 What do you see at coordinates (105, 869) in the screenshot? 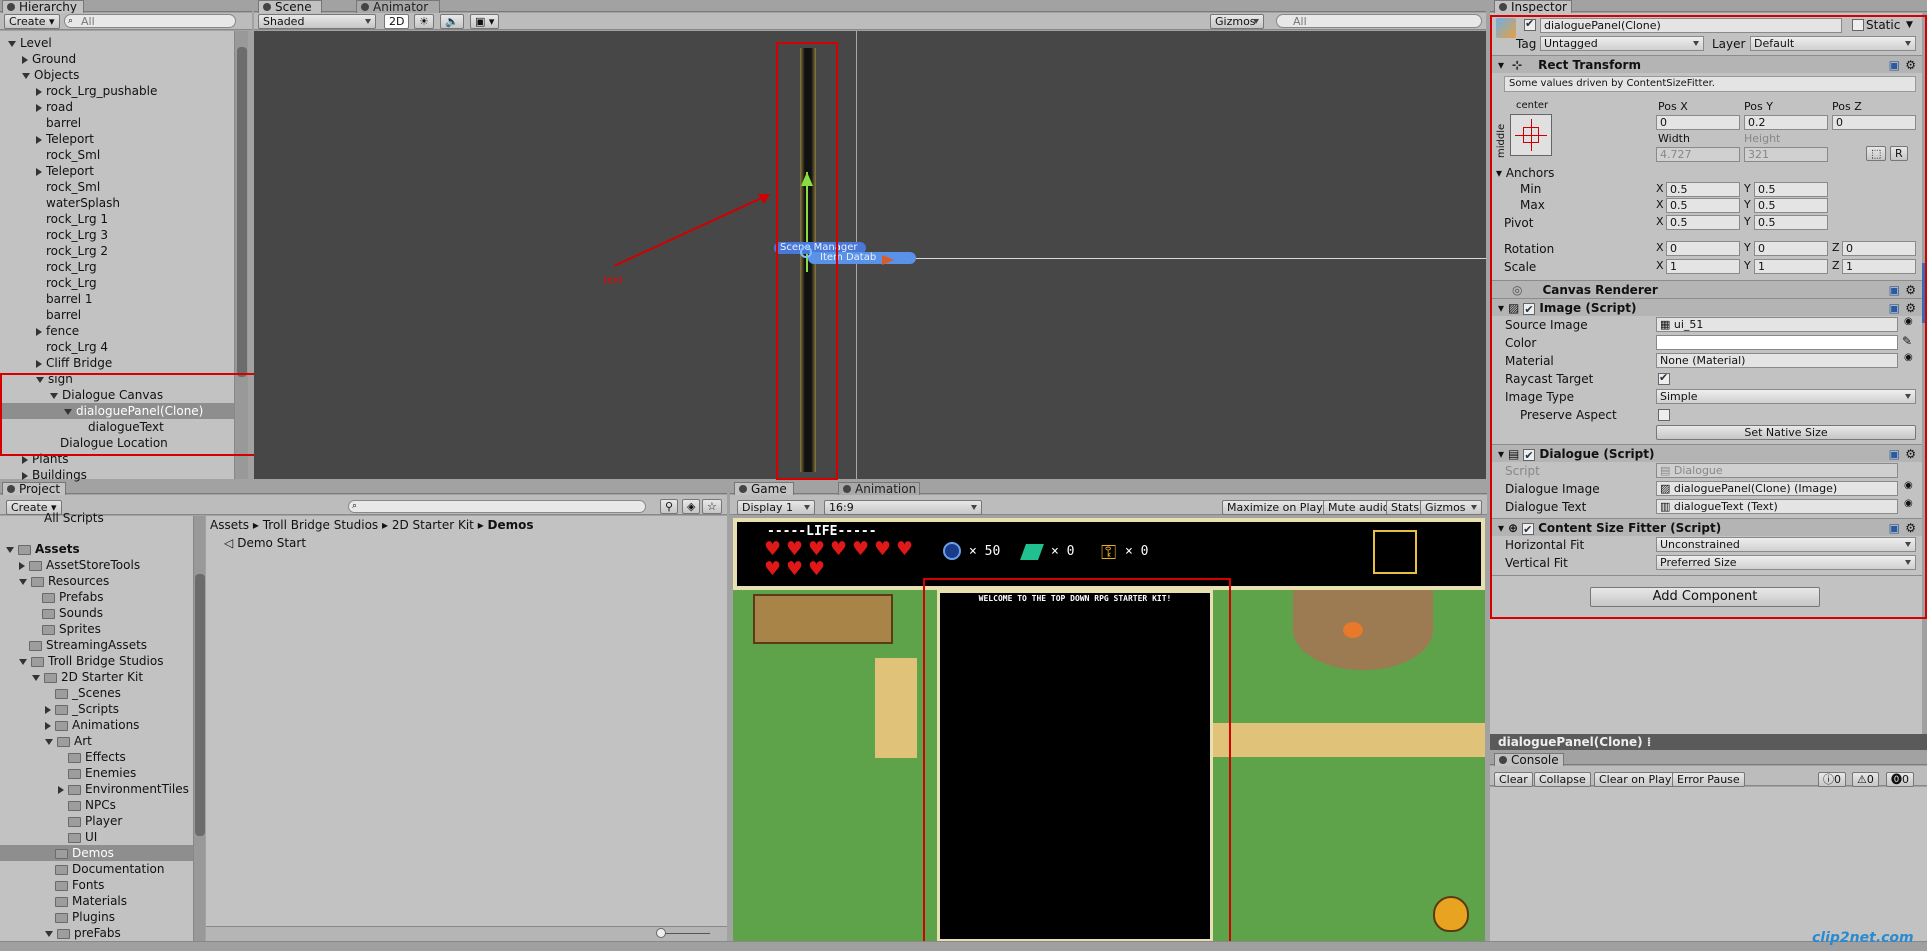
I see `project-folder-item: Documentation` at bounding box center [105, 869].